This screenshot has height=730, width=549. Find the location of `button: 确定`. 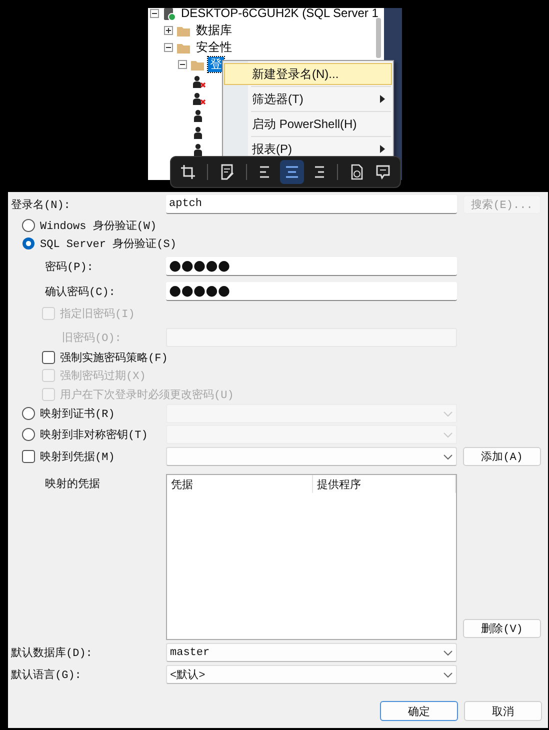

button: 确定 is located at coordinates (419, 711).